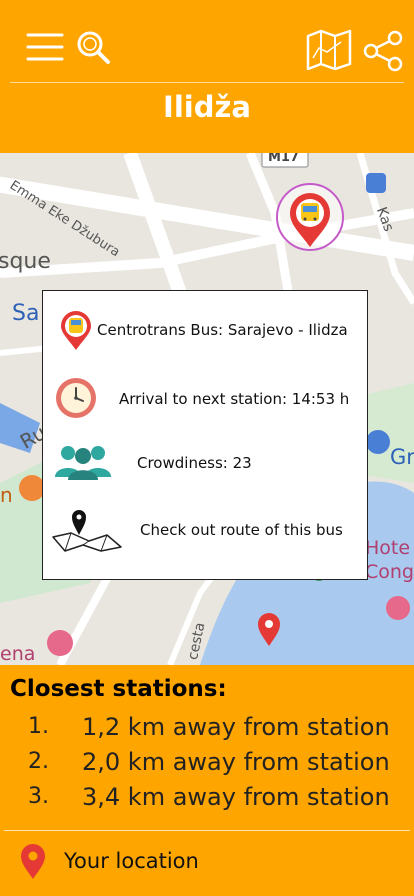 This screenshot has height=896, width=414. I want to click on route-row: Check out route of this bus, so click(205, 530).